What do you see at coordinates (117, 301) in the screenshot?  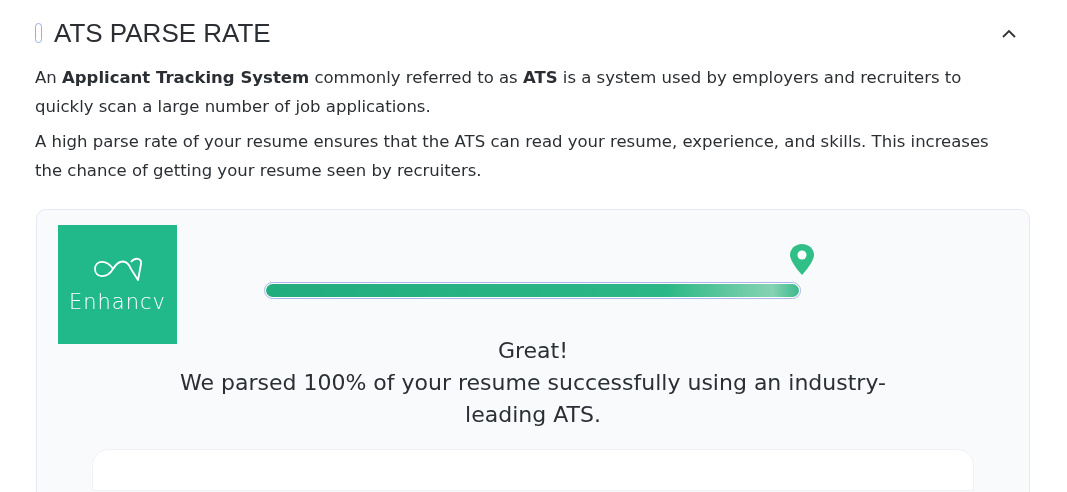 I see `logo-text: Enhancv` at bounding box center [117, 301].